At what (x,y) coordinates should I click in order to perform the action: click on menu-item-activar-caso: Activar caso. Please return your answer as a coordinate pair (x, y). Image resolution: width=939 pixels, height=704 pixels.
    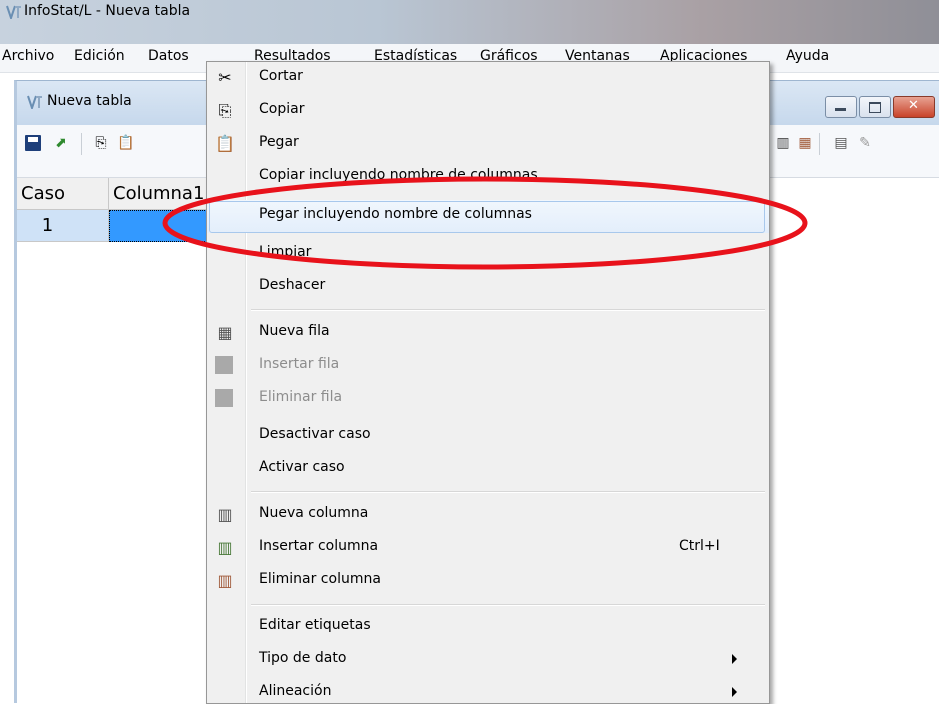
    Looking at the image, I should click on (488, 469).